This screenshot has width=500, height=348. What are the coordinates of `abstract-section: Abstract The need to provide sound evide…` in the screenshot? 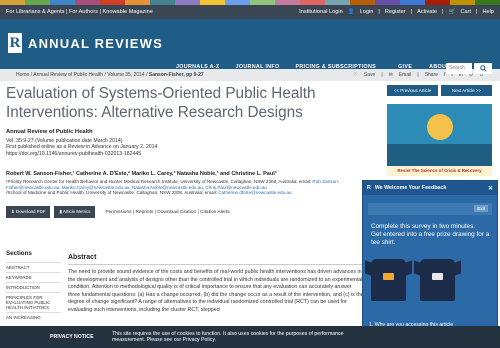 It's located at (216, 284).